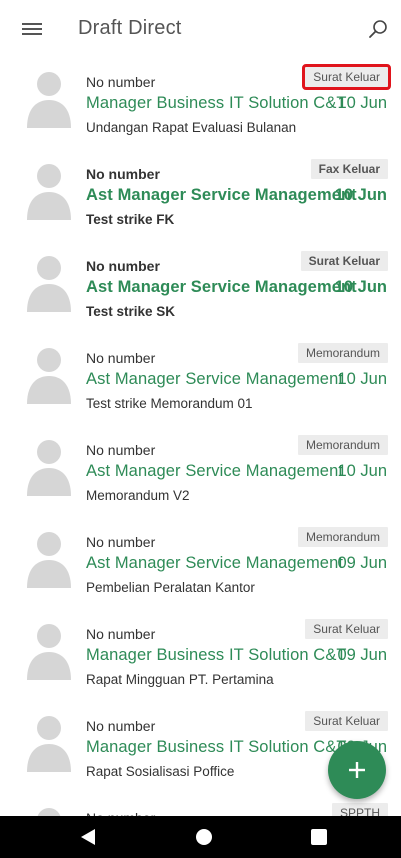 The height and width of the screenshot is (858, 401). Describe the element at coordinates (88, 837) in the screenshot. I see `back-triangle-icon` at that location.